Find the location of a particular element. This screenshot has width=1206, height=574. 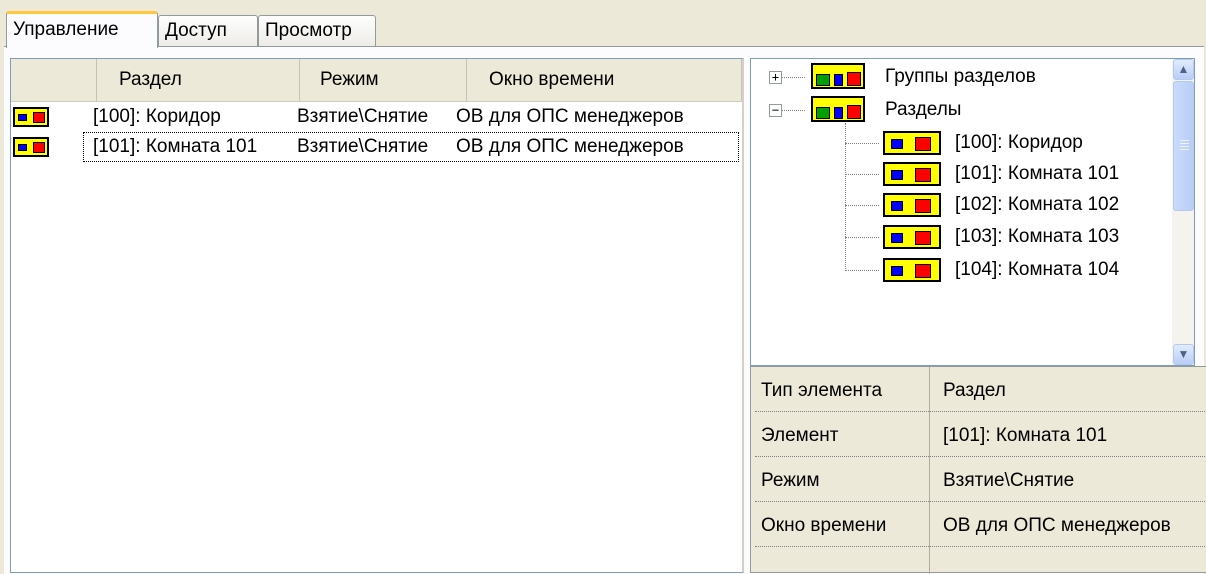

property-row: Окно времени ОВ для ОПС менеджеров is located at coordinates (980, 526).